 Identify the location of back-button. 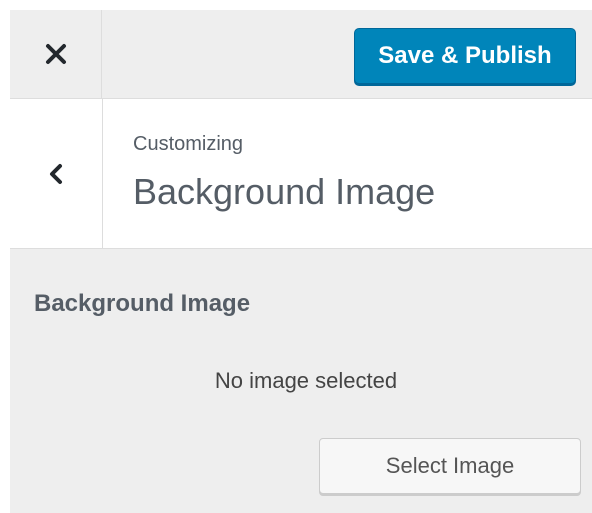
(56, 173).